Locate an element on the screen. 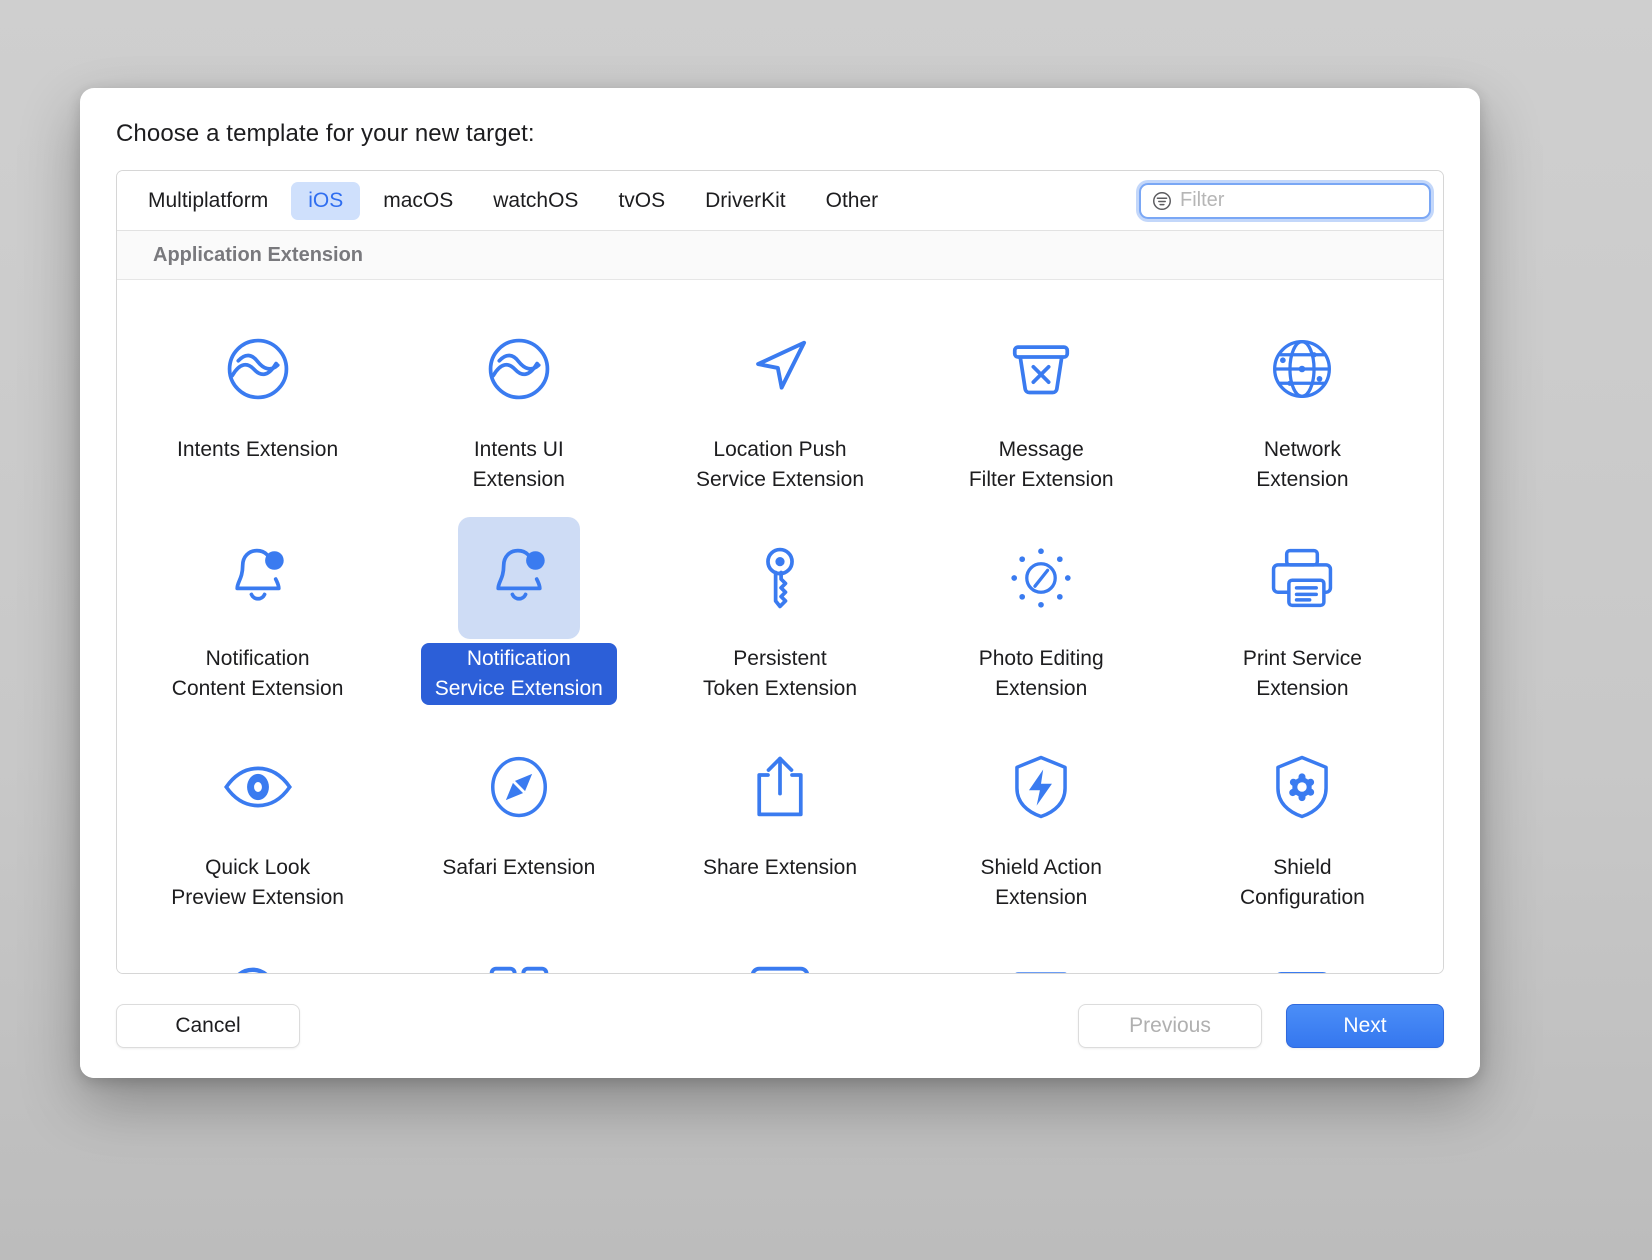  template-item-grid-squares-icon is located at coordinates (518, 947).